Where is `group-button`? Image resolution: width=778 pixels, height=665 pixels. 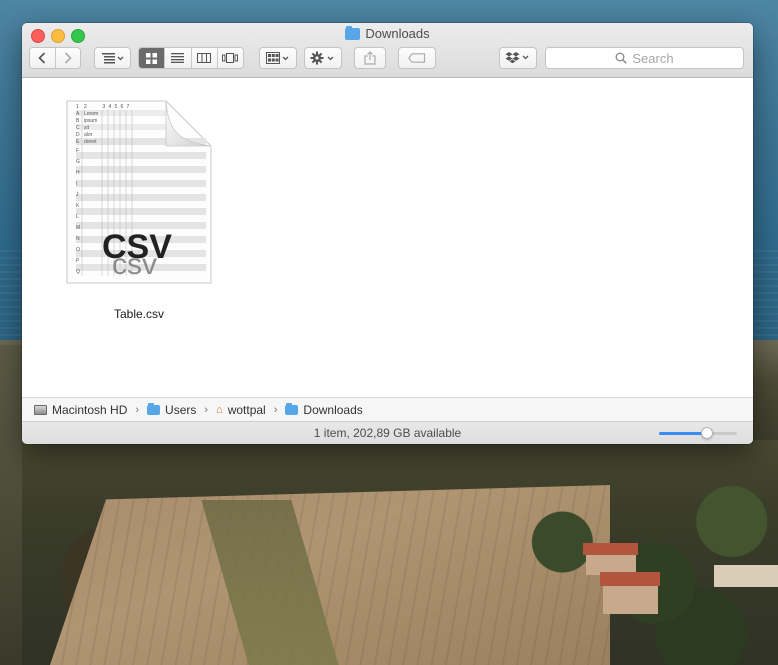 group-button is located at coordinates (278, 58).